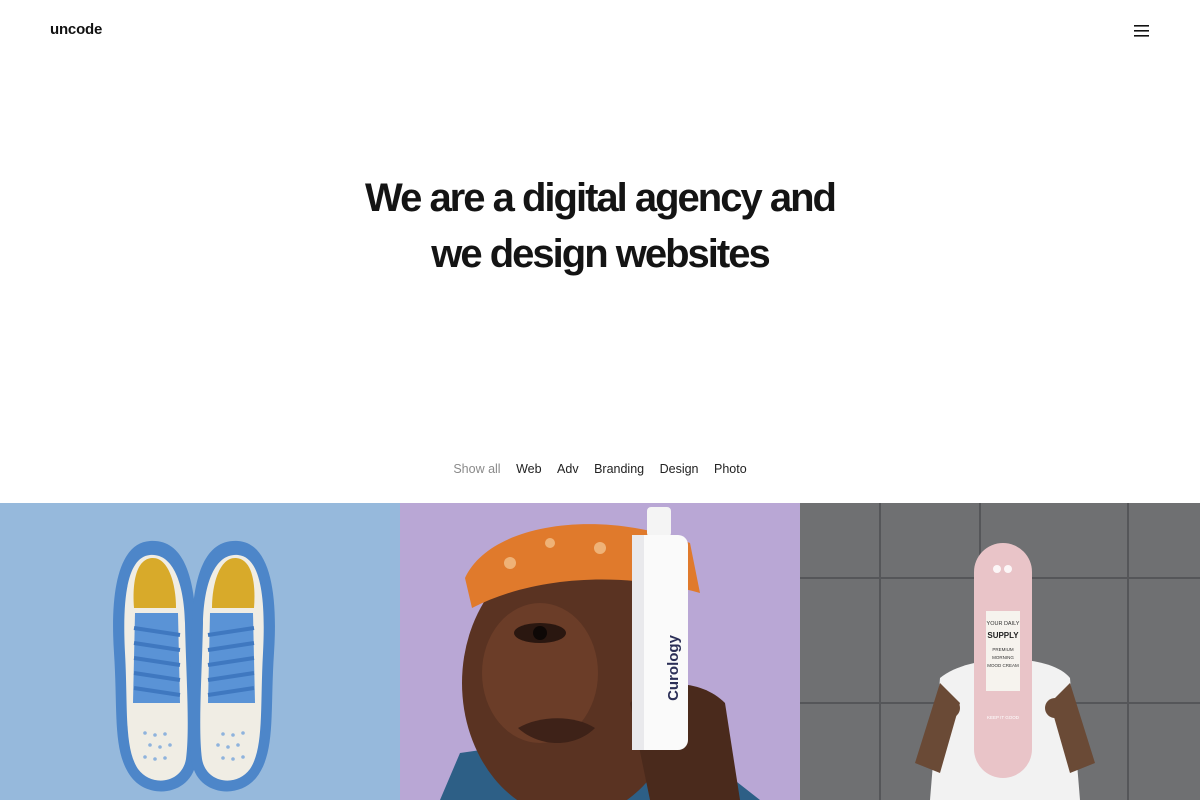  What do you see at coordinates (76, 29) in the screenshot?
I see `logo: uncode` at bounding box center [76, 29].